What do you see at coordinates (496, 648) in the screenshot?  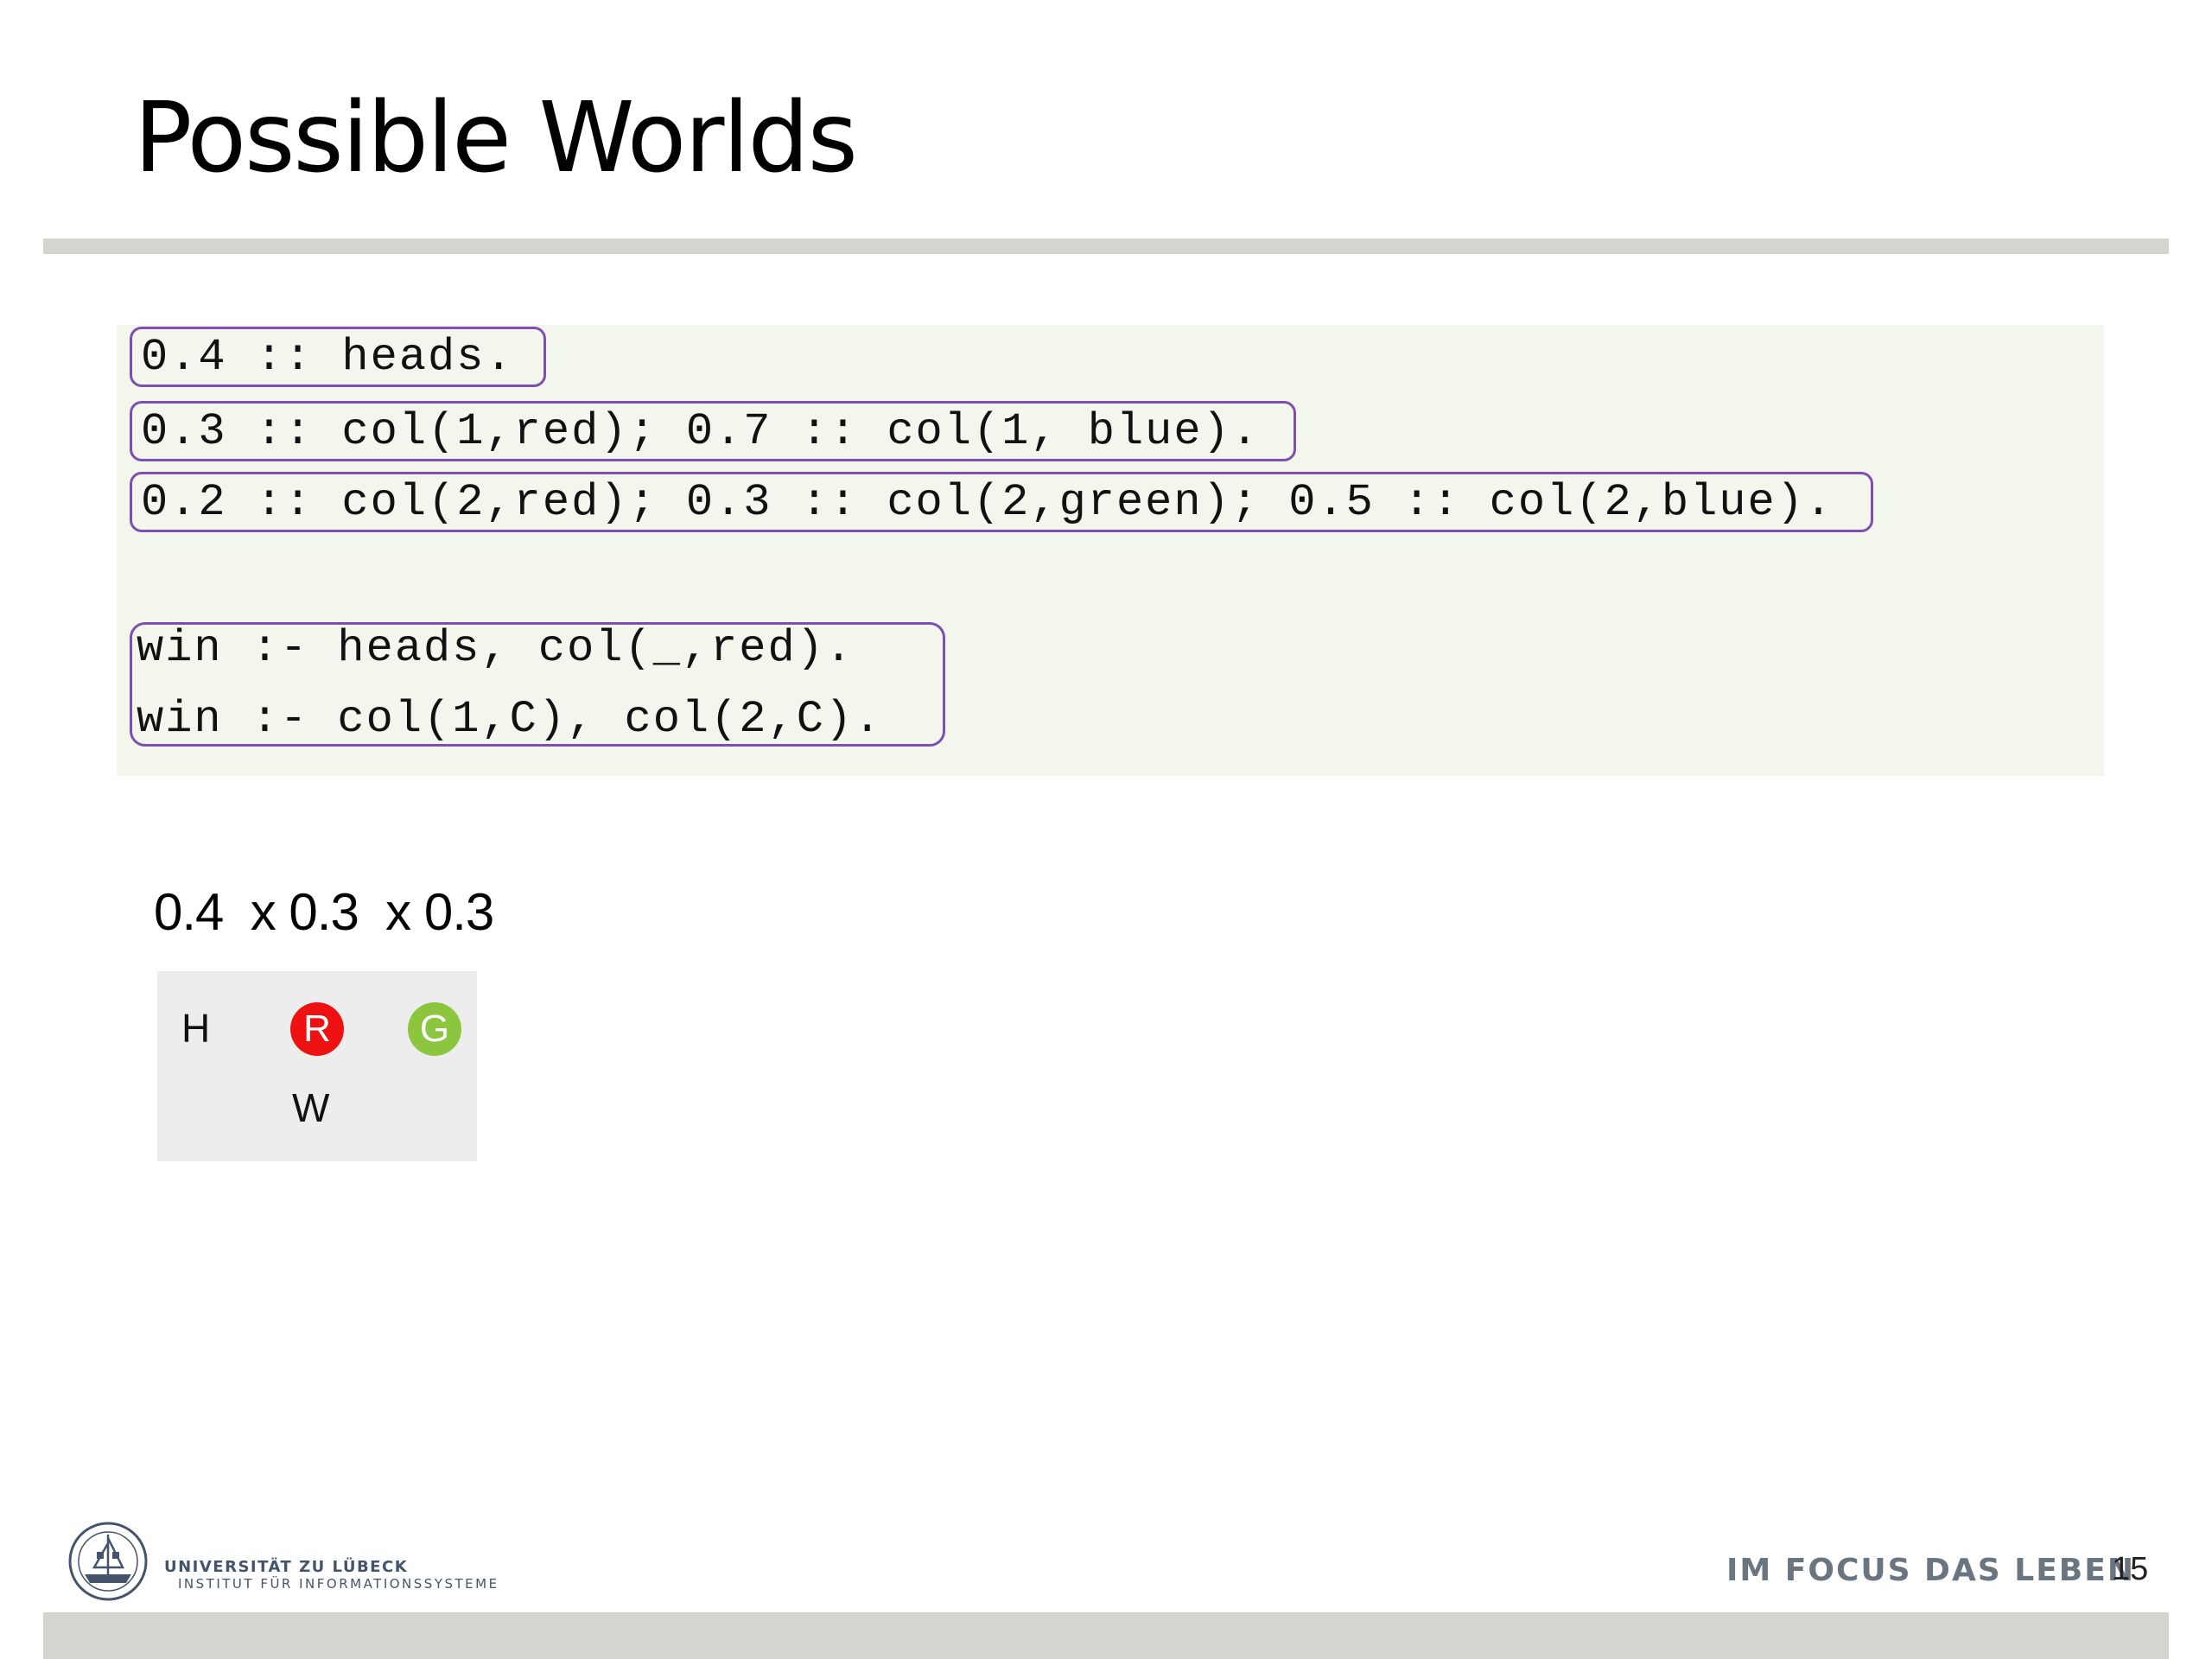 I see `rule-win-heads: win :- heads, col(_,red).` at bounding box center [496, 648].